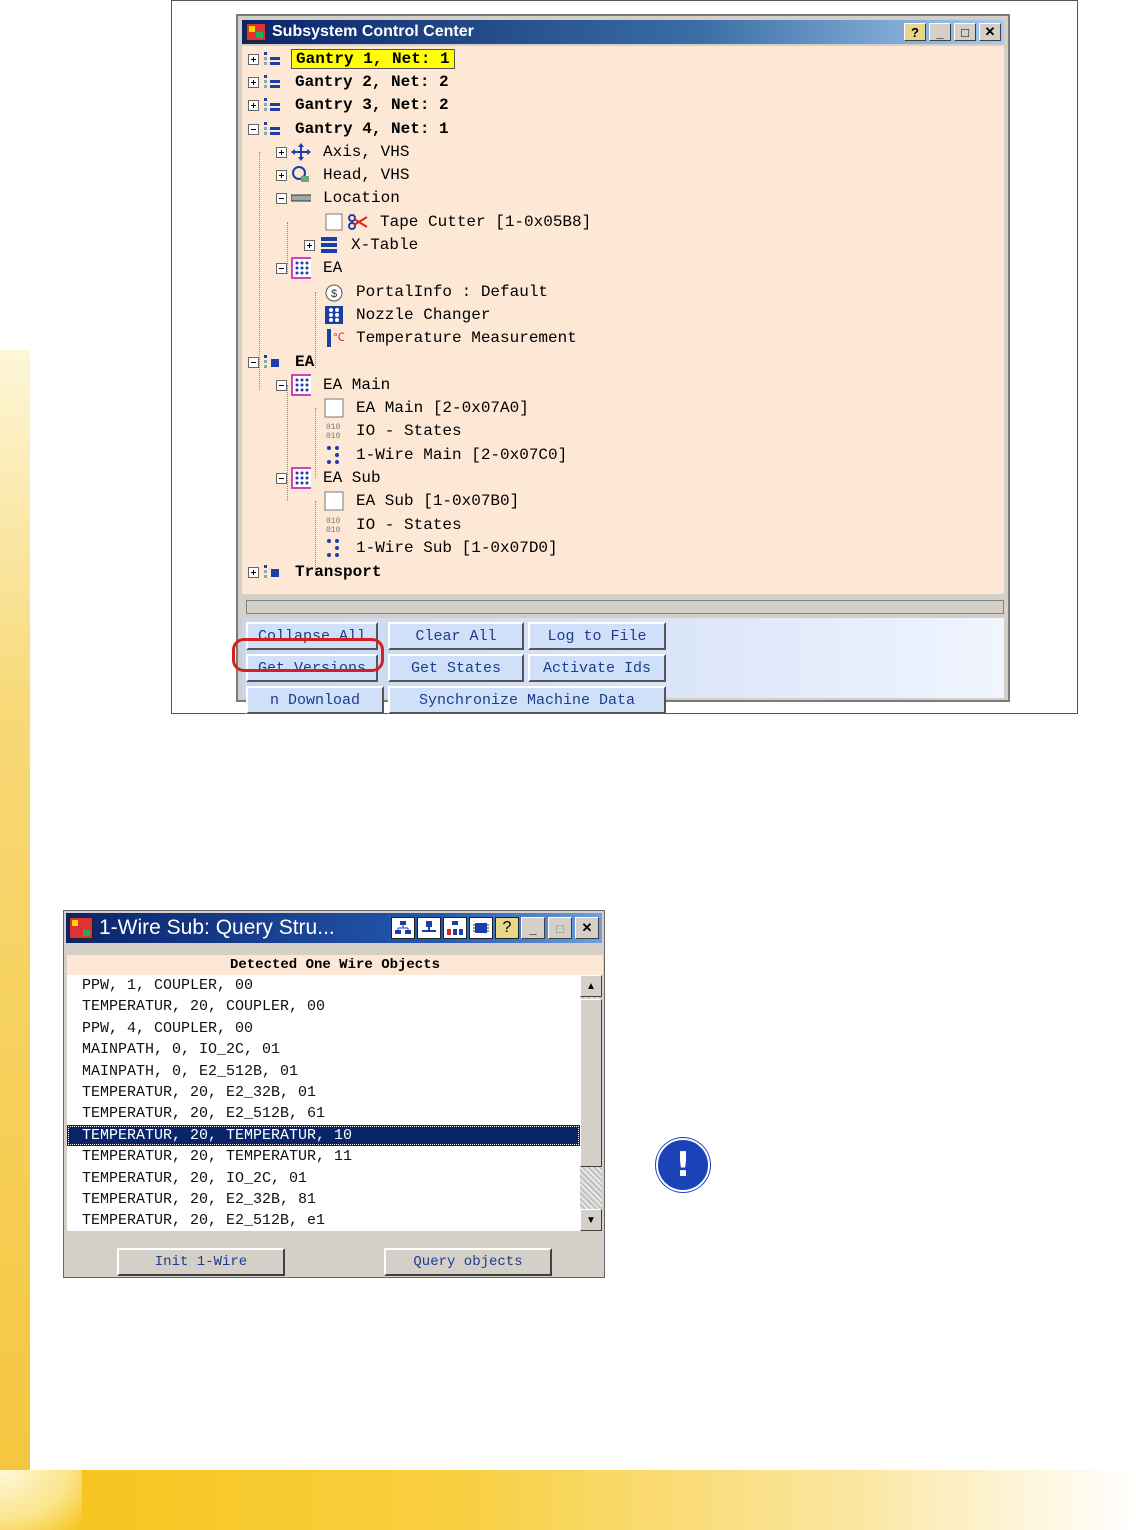 This screenshot has width=1136, height=1530. What do you see at coordinates (456, 636) in the screenshot?
I see `clear-all-button: Clear All` at bounding box center [456, 636].